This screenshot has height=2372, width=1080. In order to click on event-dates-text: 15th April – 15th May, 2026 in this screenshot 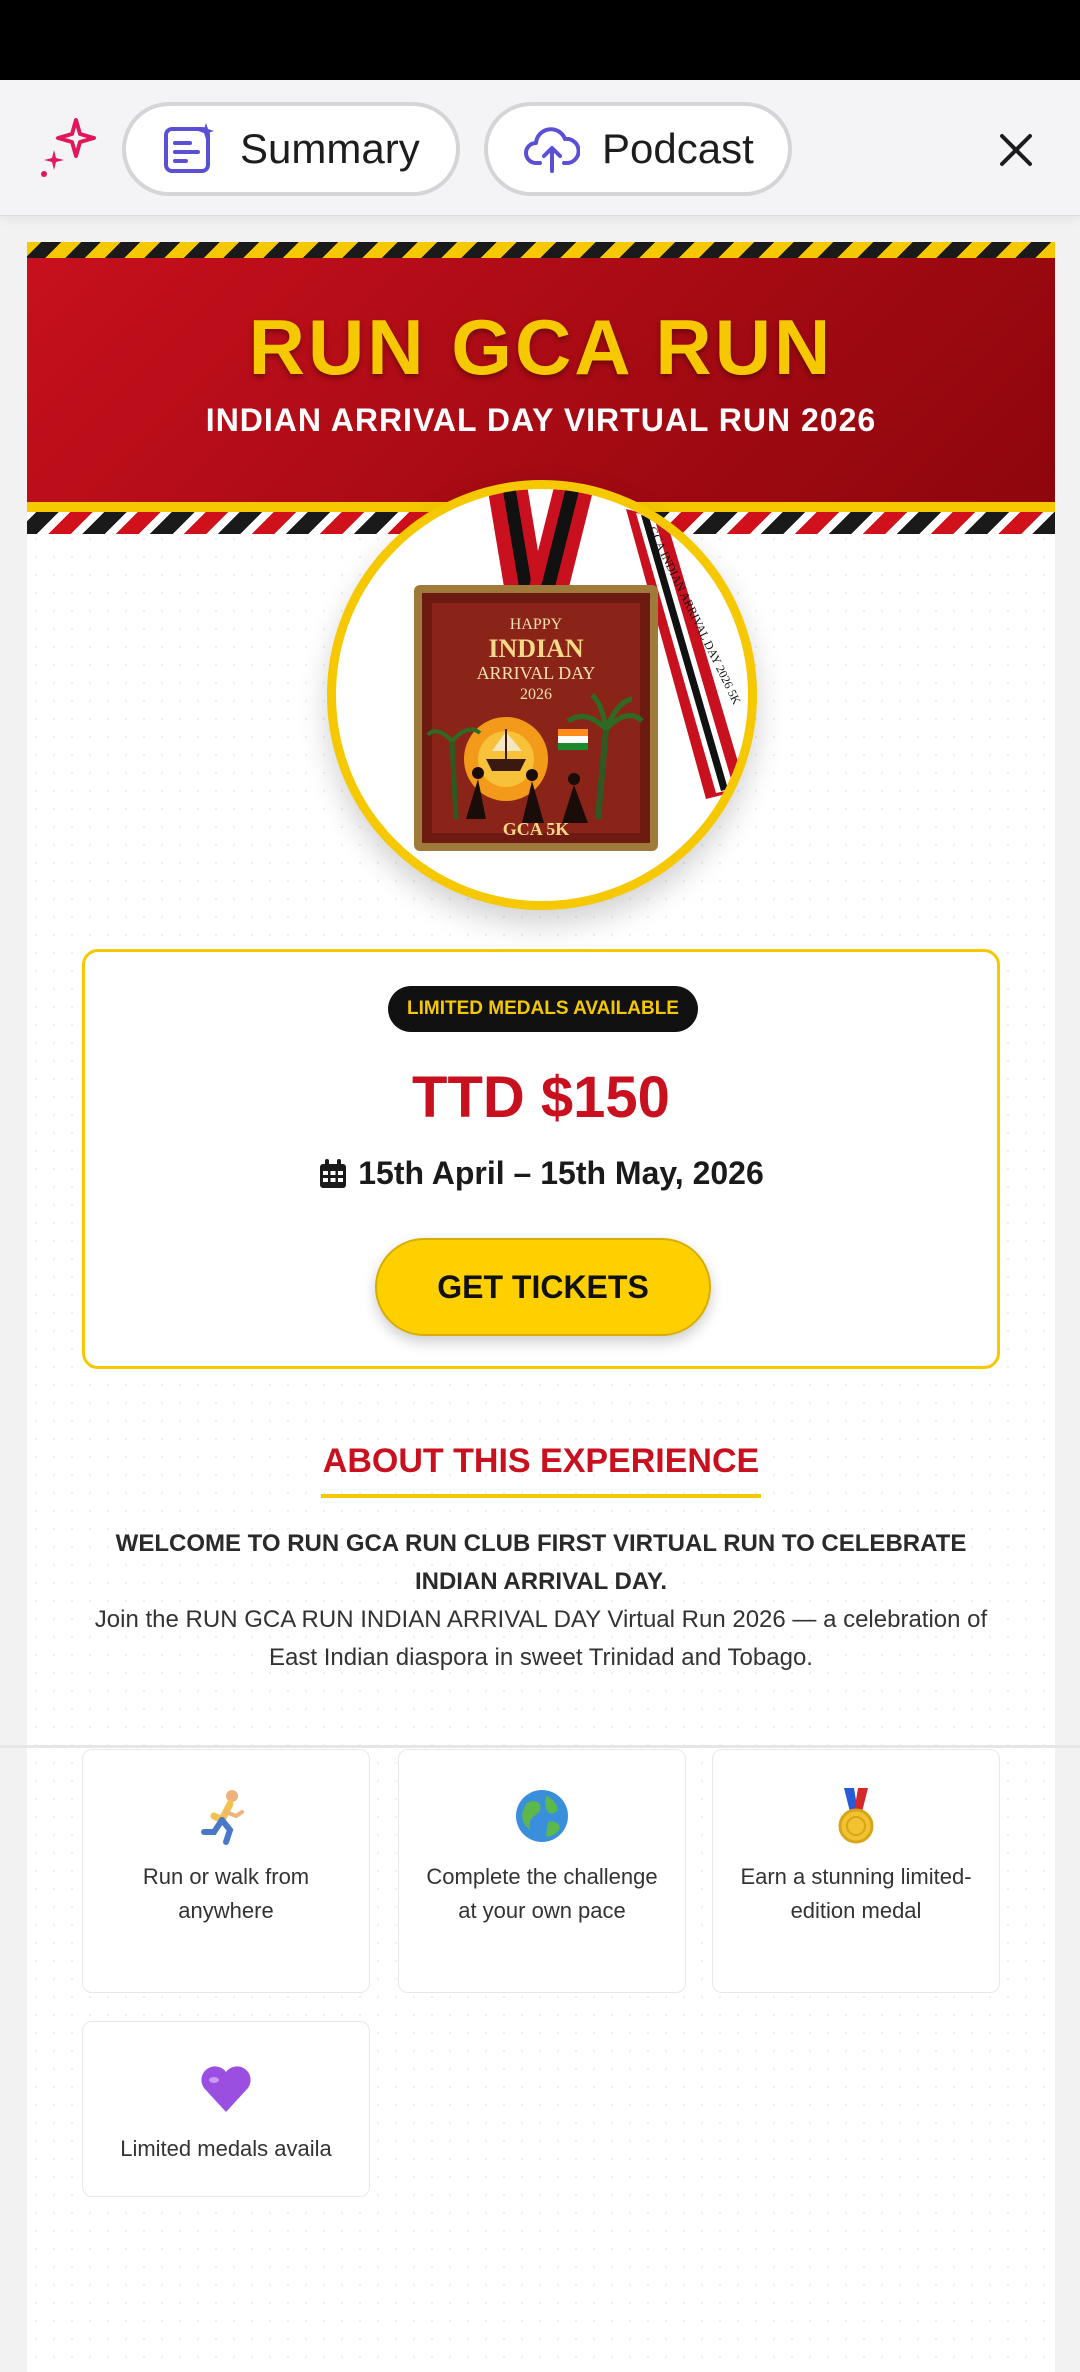, I will do `click(561, 1173)`.